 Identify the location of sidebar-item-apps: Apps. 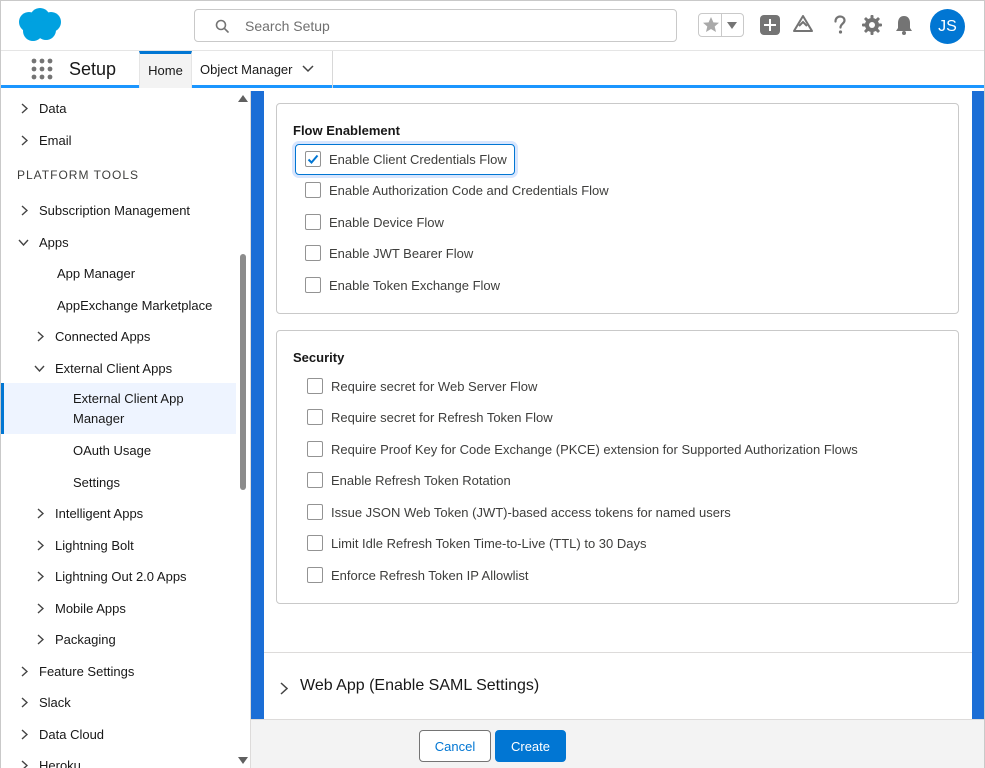
(118, 242).